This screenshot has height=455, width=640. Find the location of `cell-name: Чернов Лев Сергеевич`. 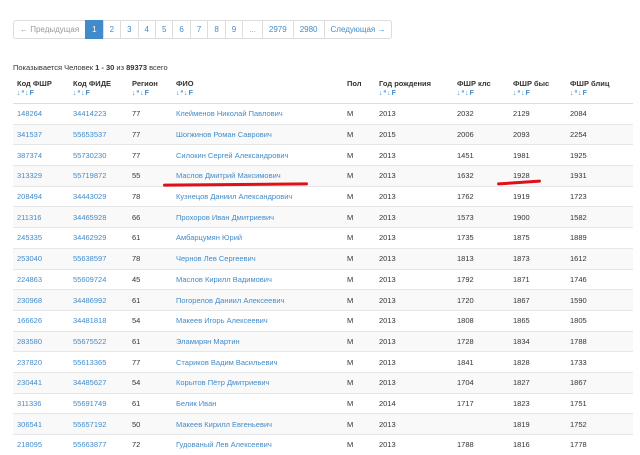

cell-name: Чернов Лев Сергеевич is located at coordinates (257, 258).